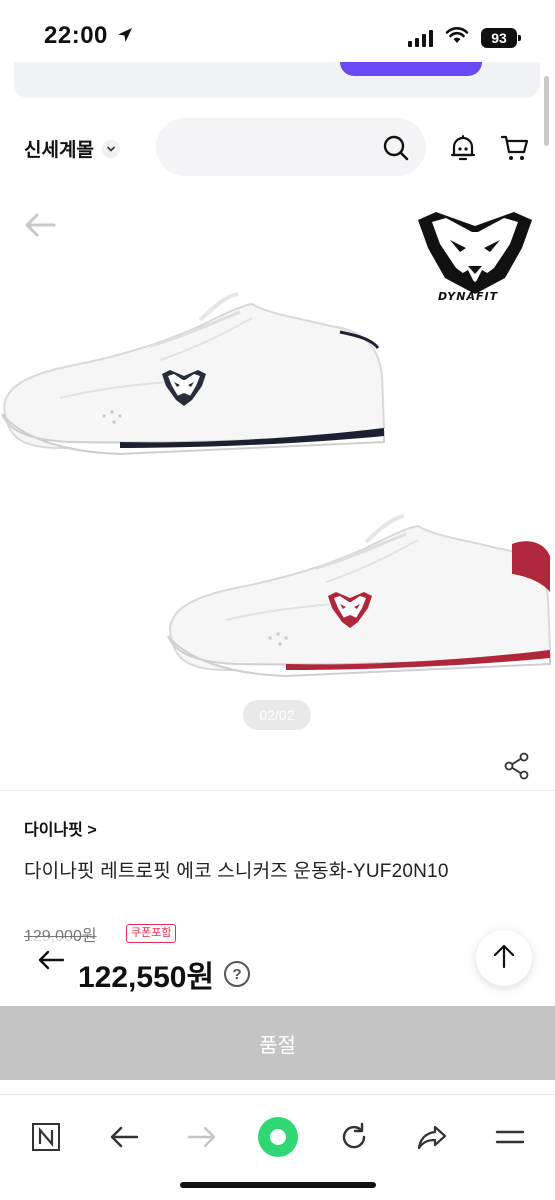 This screenshot has width=555, height=1200. I want to click on brand-link: 다이나핏 >, so click(60, 828).